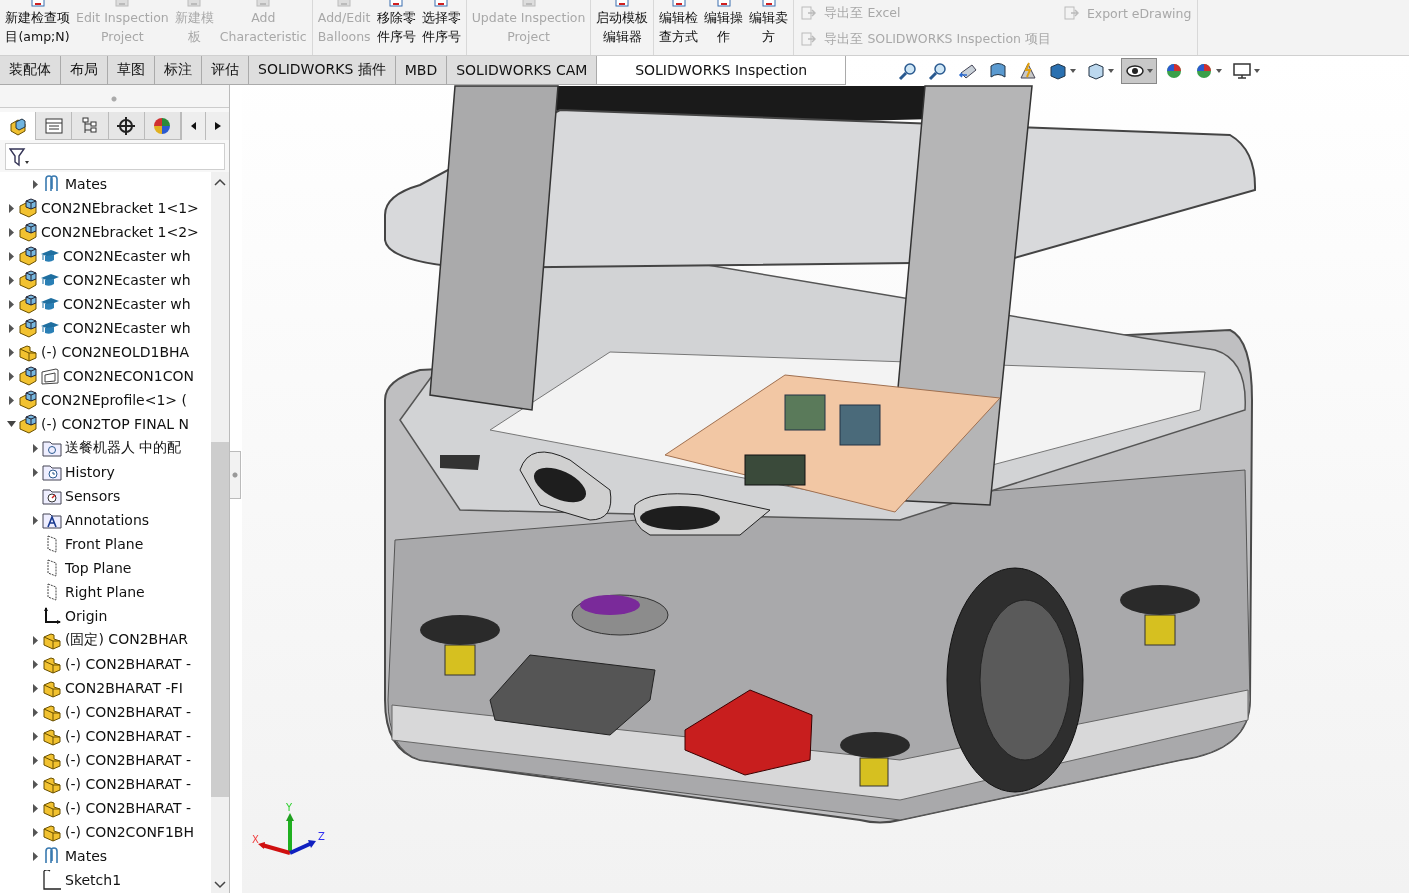  What do you see at coordinates (220, 532) in the screenshot?
I see `scrollbar` at bounding box center [220, 532].